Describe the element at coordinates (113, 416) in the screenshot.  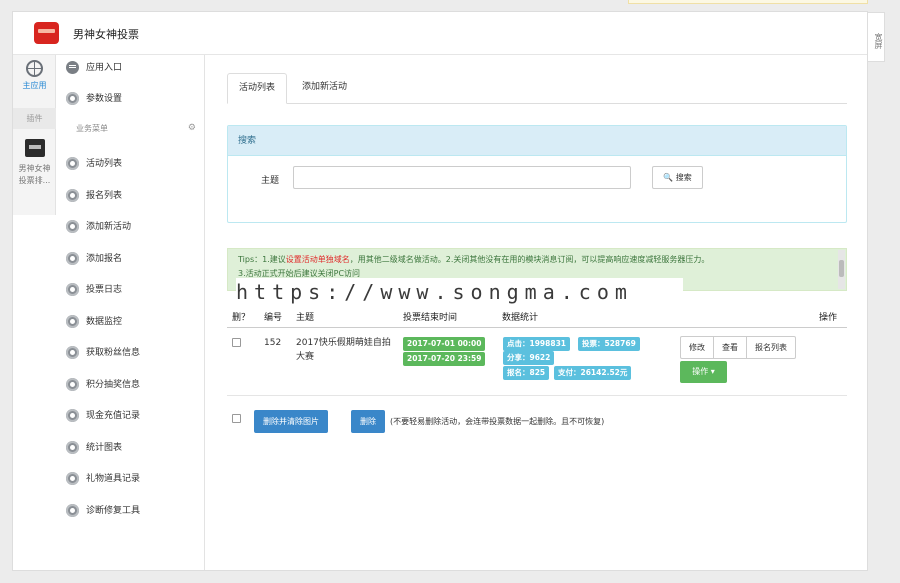
I see `sidebar-item-label: 现金充值记录` at that location.